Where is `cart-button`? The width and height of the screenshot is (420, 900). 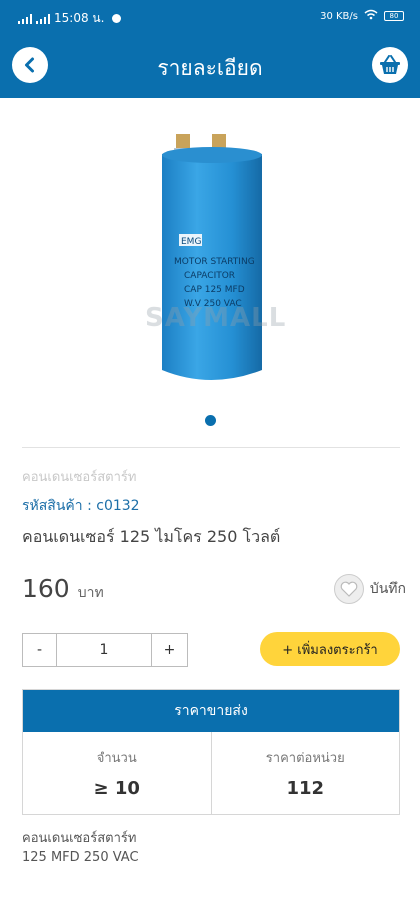 cart-button is located at coordinates (390, 65).